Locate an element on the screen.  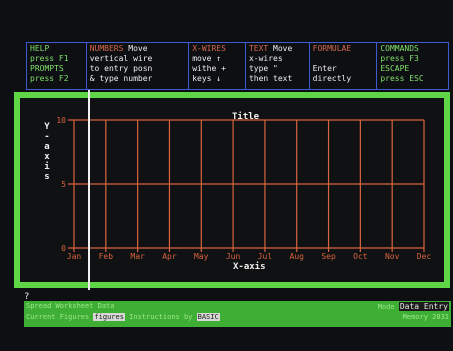
x-tick-label: Jun is located at coordinates (233, 256).